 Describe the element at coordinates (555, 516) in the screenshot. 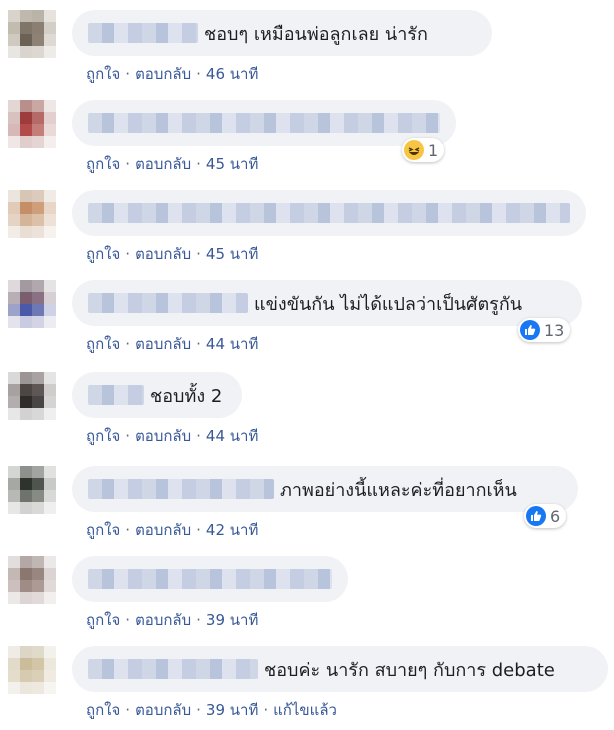

I see `reaction-count-number: 6` at that location.